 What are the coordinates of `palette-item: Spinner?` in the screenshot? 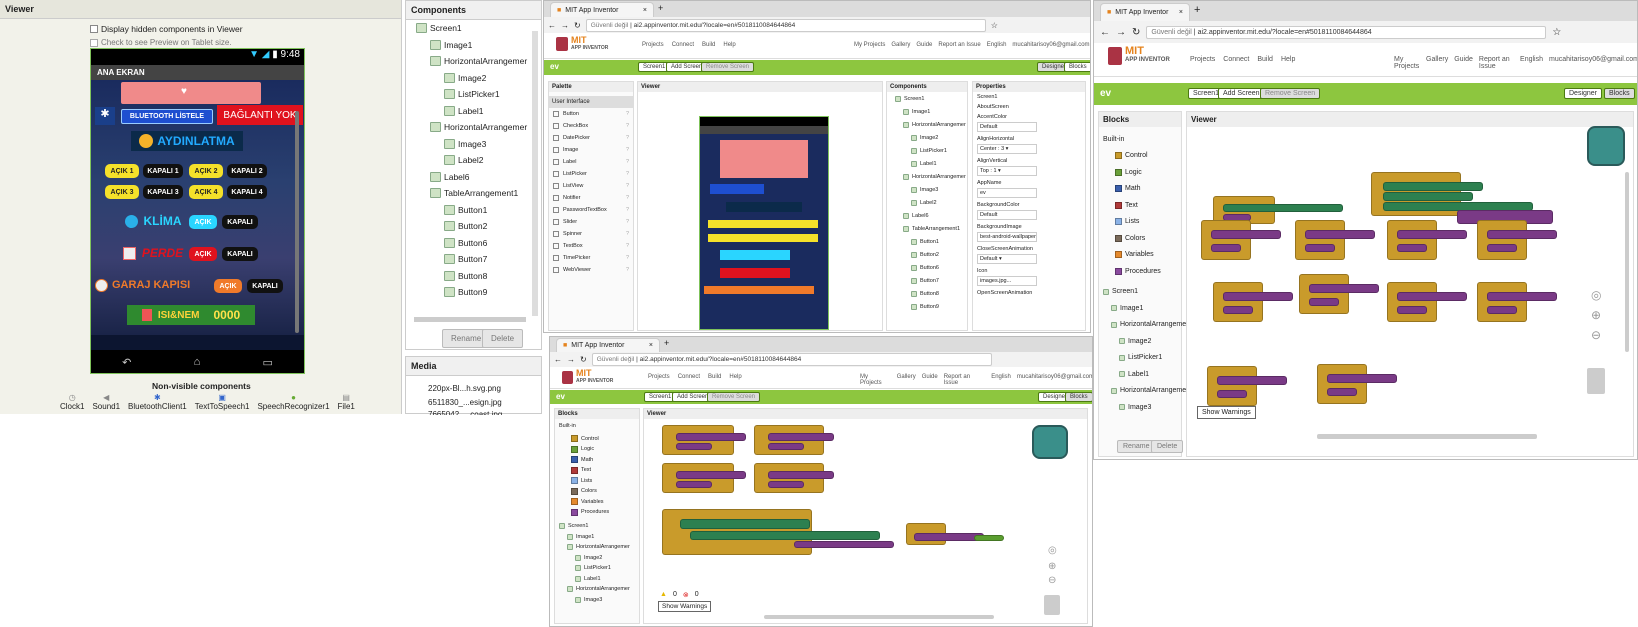 It's located at (591, 234).